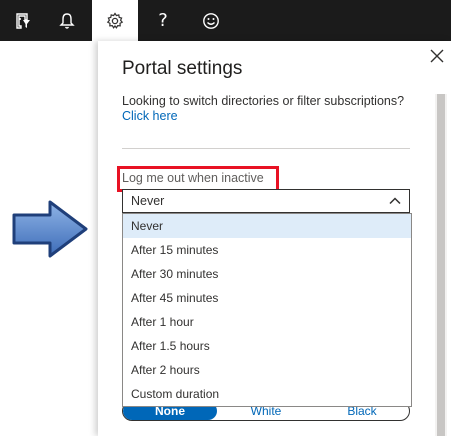 The image size is (451, 436). I want to click on panel-scrollbar, so click(441, 265).